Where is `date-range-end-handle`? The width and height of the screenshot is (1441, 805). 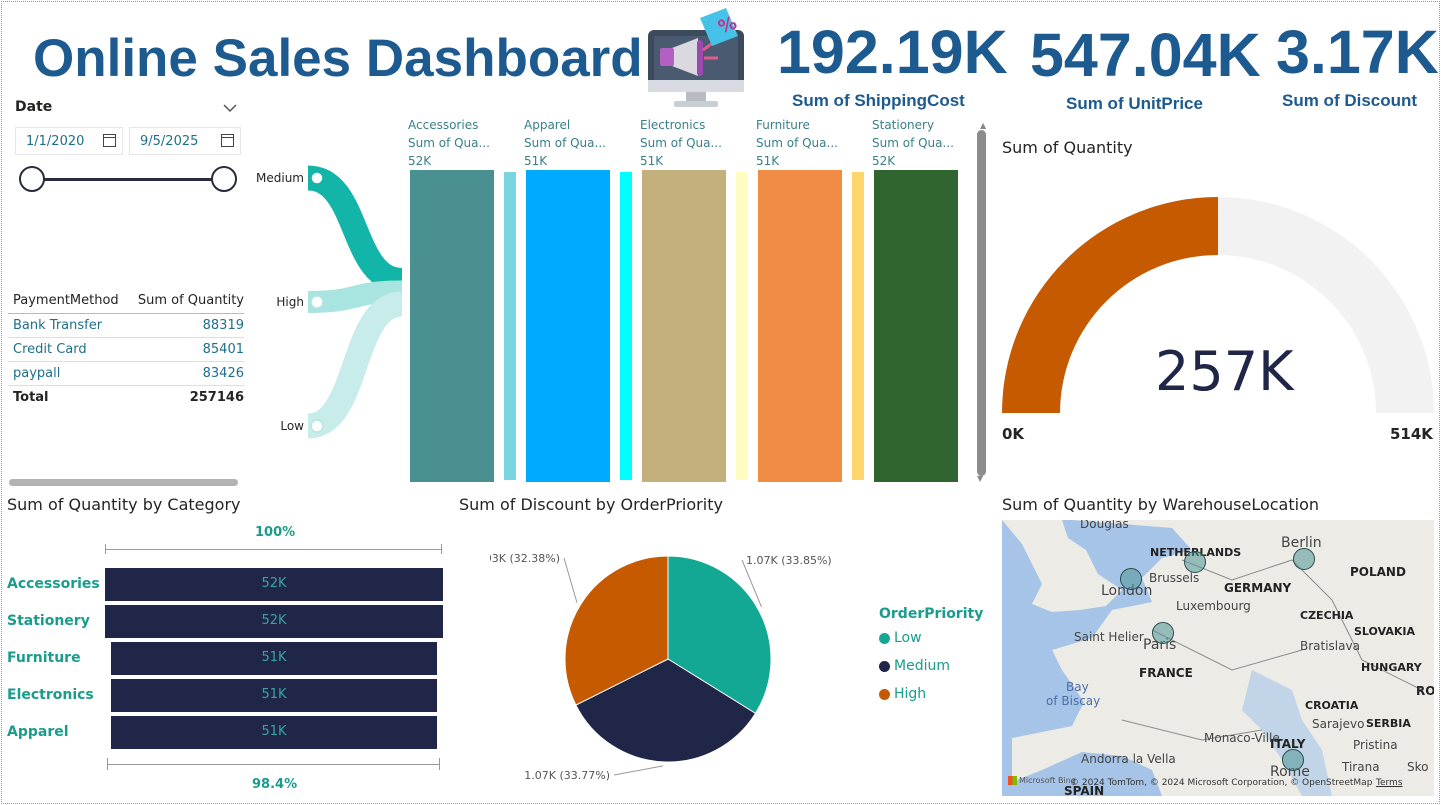
date-range-end-handle is located at coordinates (224, 179).